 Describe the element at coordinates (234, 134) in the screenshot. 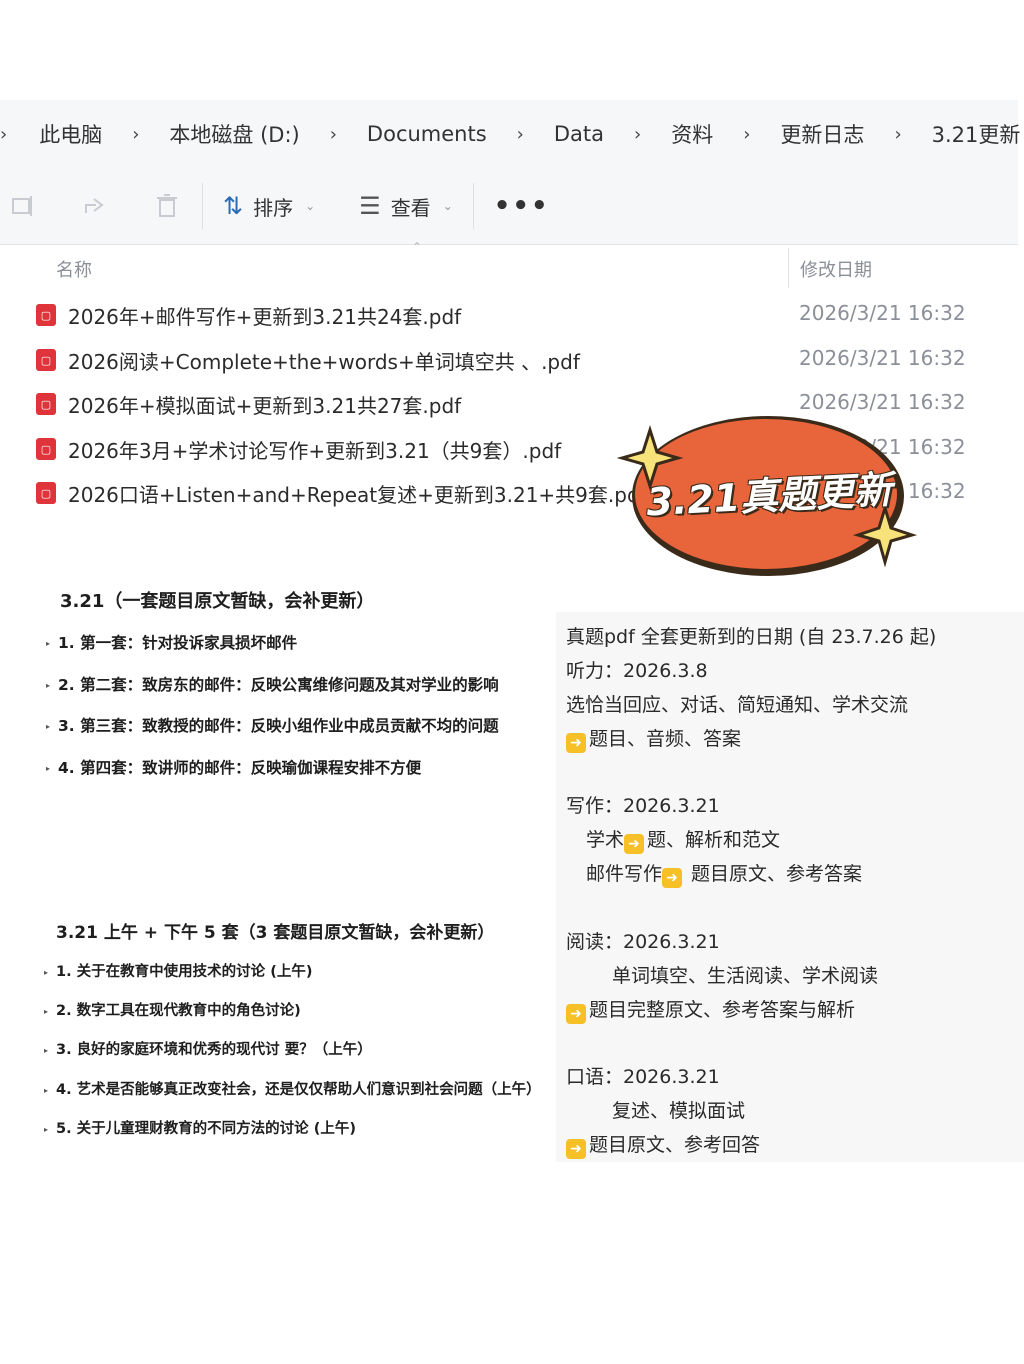

I see `breadcrumb-local-disk: 本地磁盘 (D:)` at that location.